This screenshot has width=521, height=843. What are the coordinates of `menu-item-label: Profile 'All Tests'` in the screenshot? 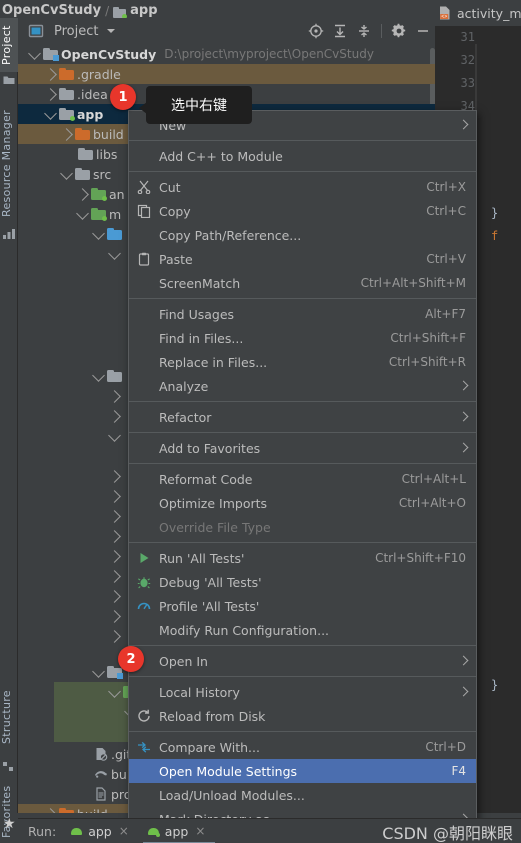 It's located at (209, 606).